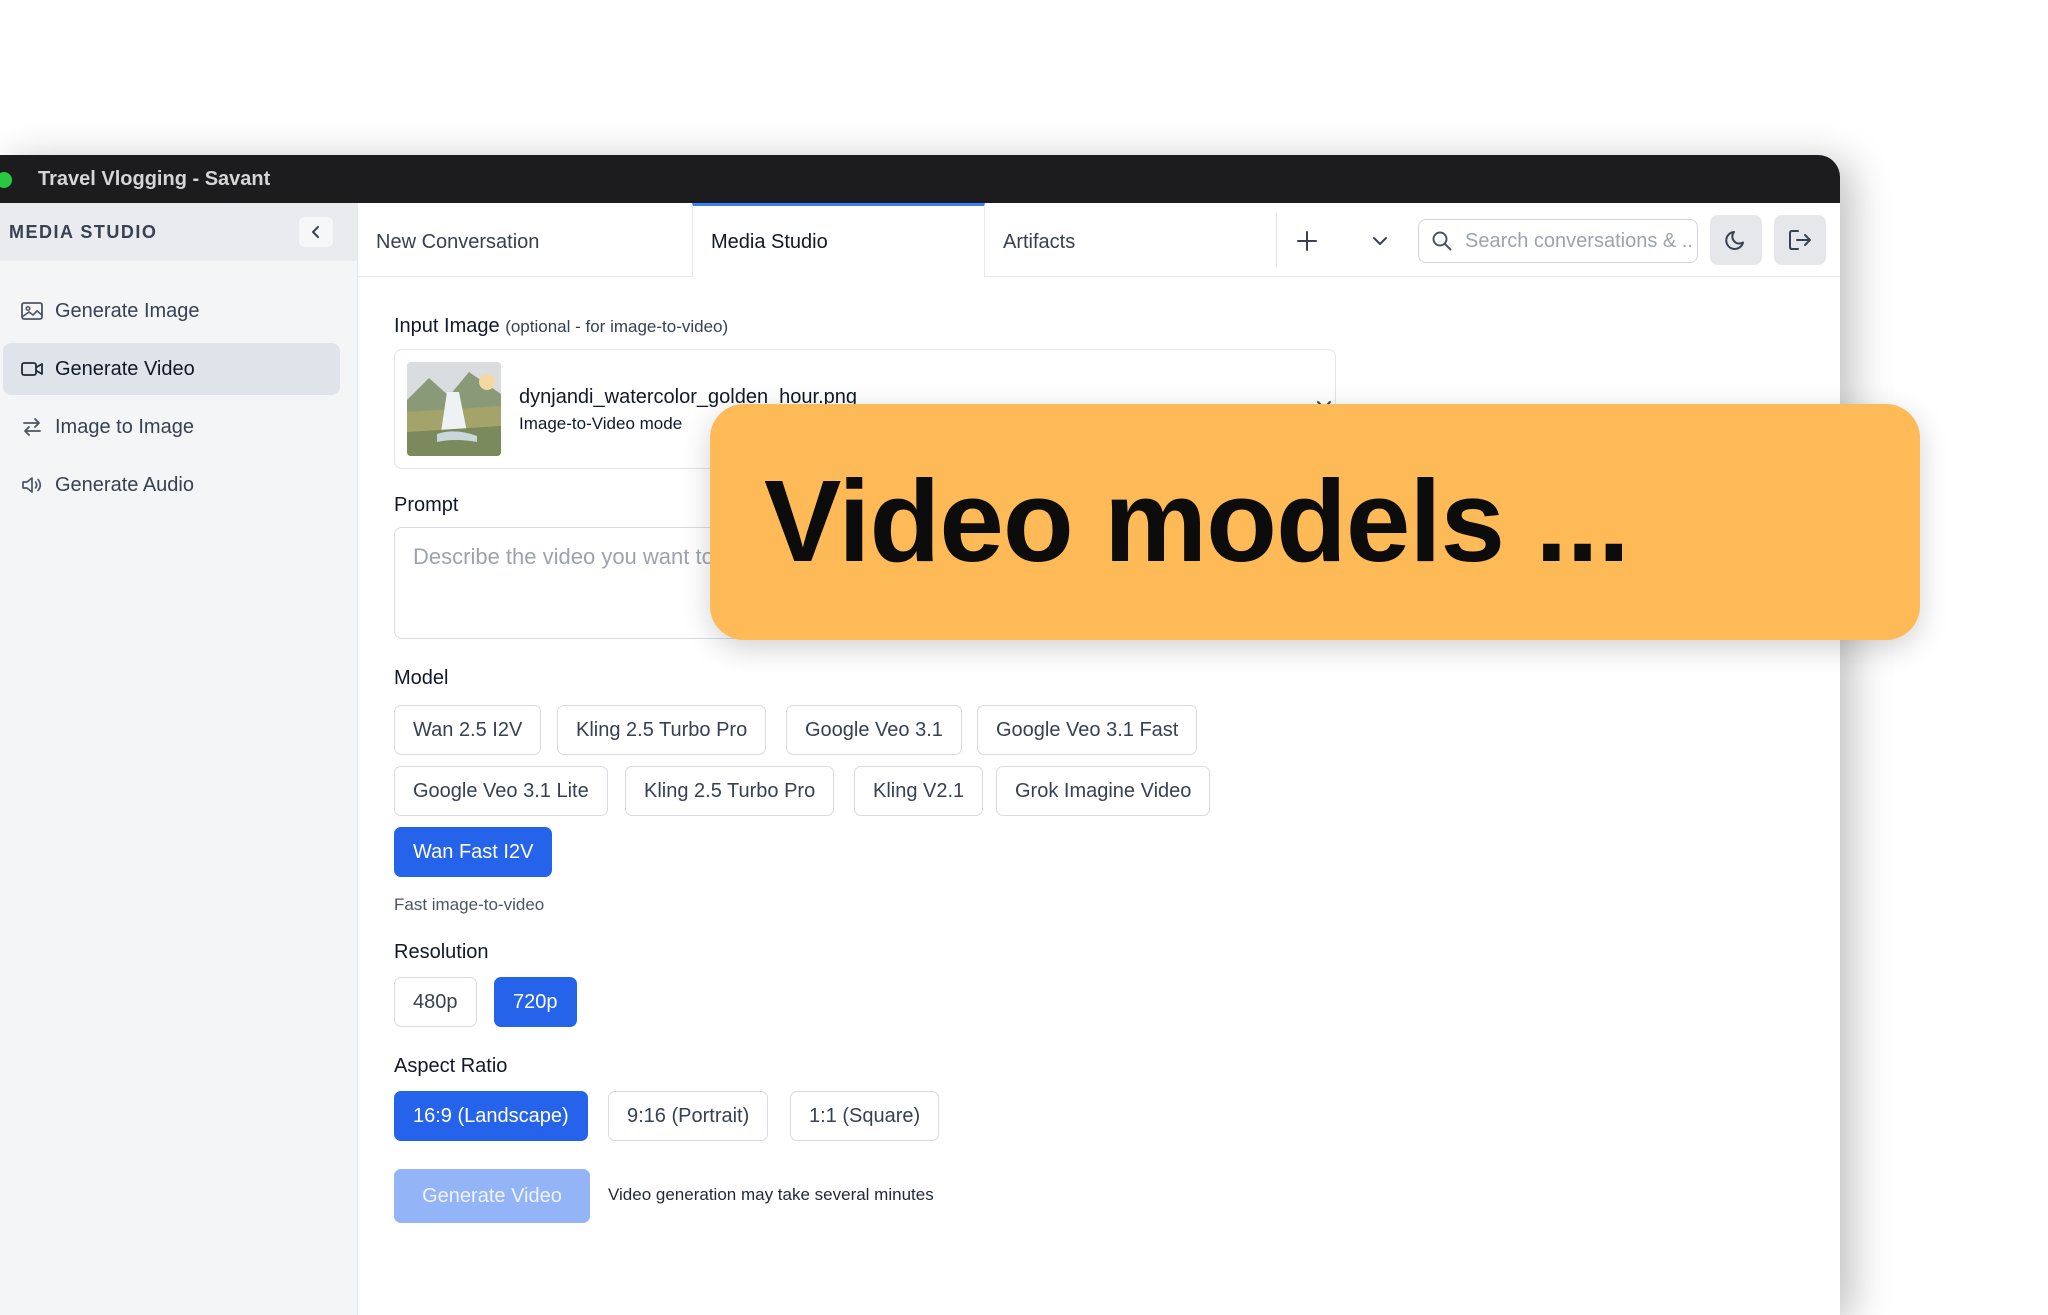 The image size is (2048, 1315). I want to click on tab-artifacts: Artifacts, so click(1130, 240).